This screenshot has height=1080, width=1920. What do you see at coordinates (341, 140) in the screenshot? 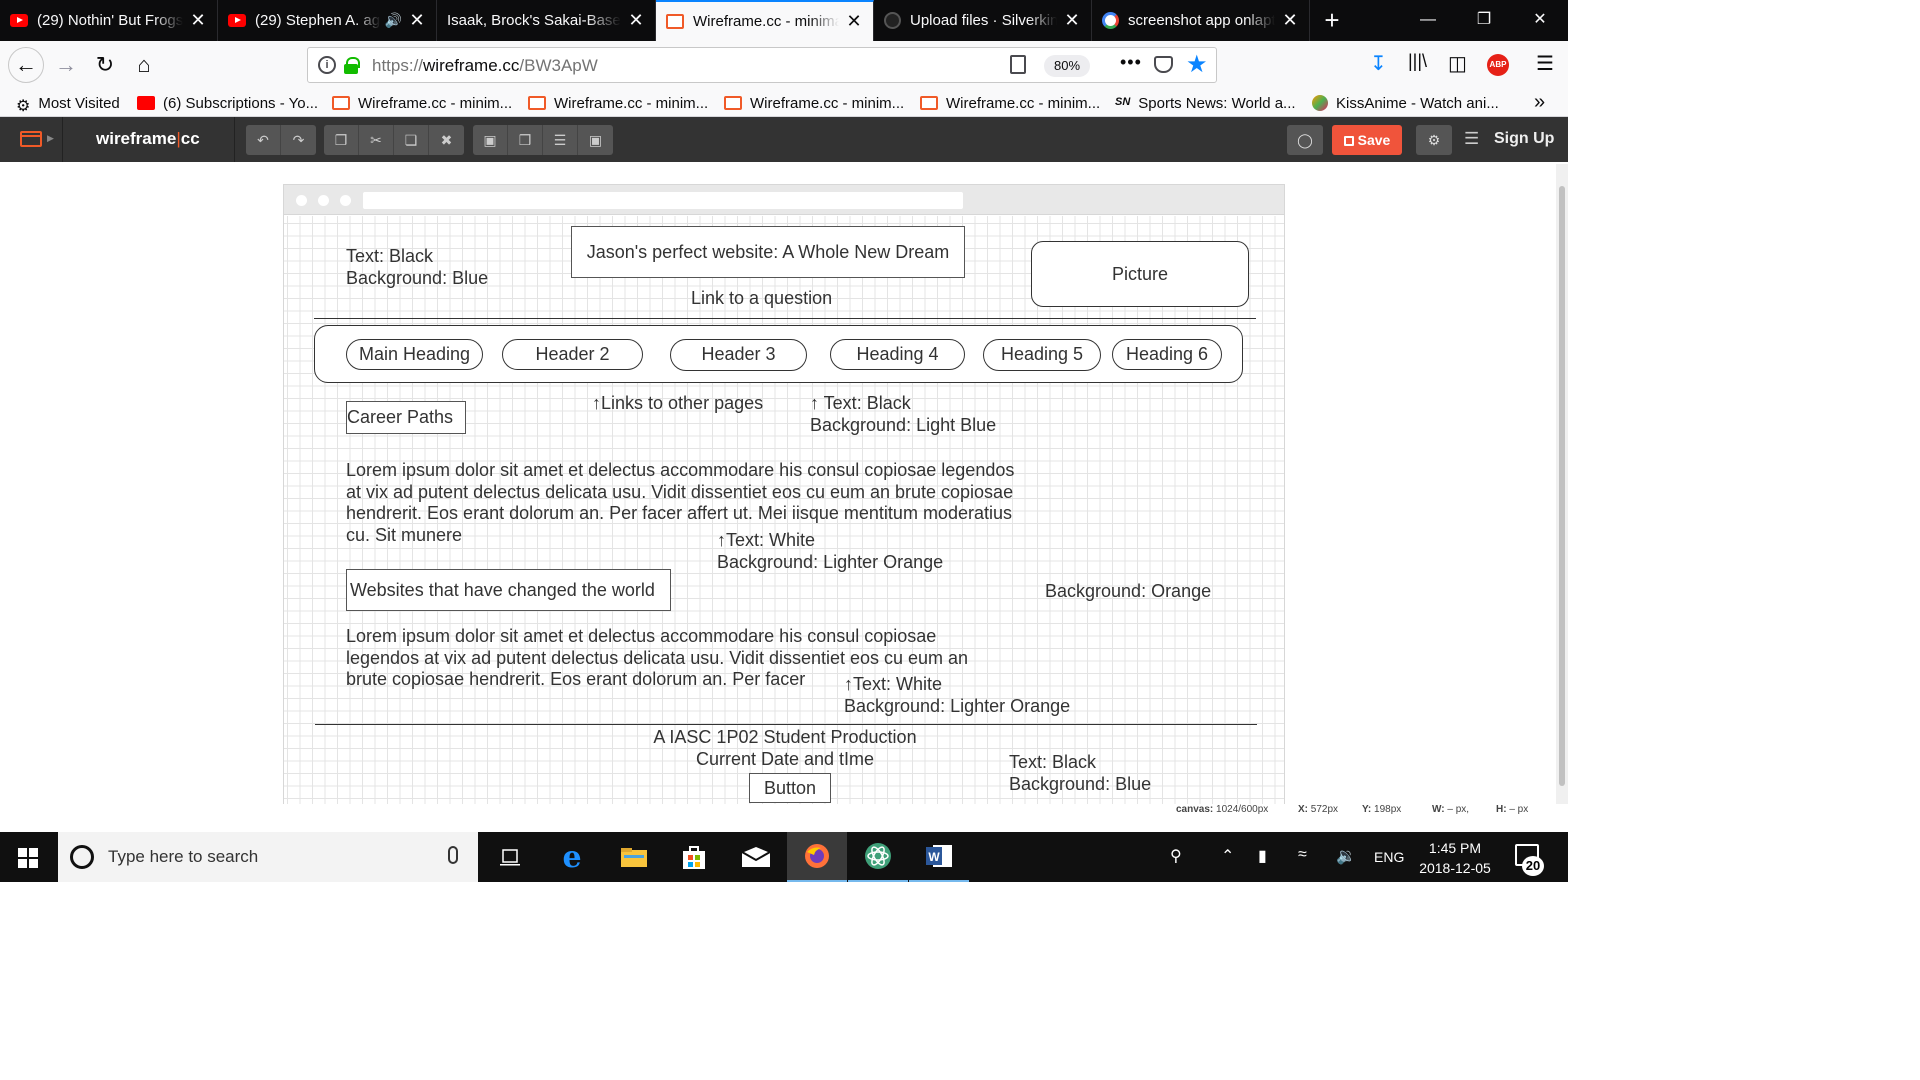
I see `copy-icon: ❐` at bounding box center [341, 140].